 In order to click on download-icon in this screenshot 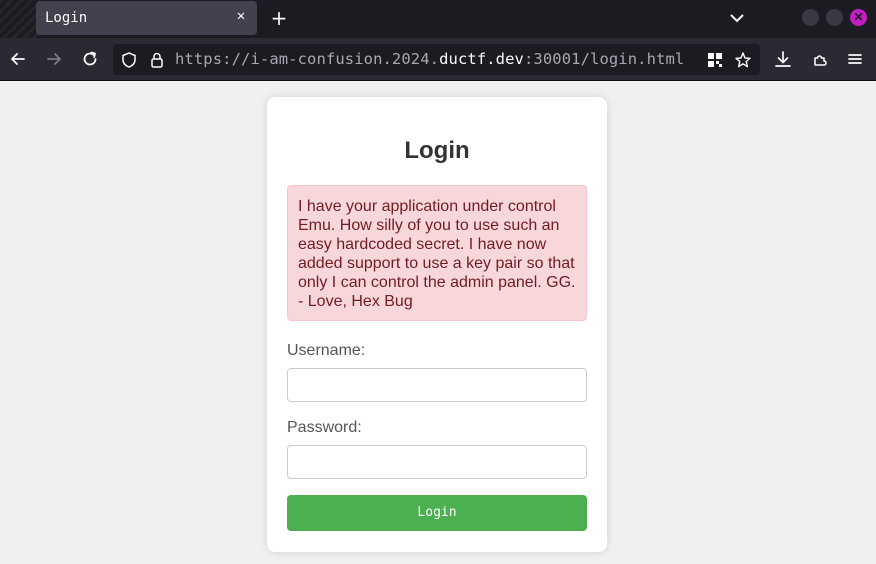, I will do `click(783, 59)`.